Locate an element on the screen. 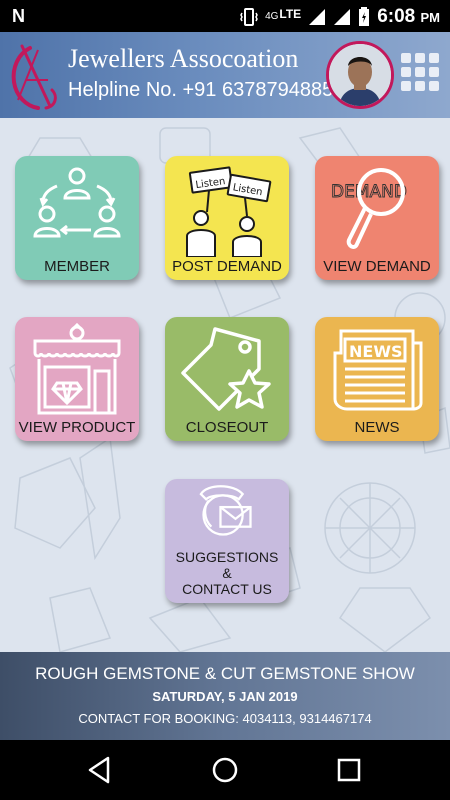 The width and height of the screenshot is (450, 800). tile-label-closeout: CLOSEOUT is located at coordinates (227, 427).